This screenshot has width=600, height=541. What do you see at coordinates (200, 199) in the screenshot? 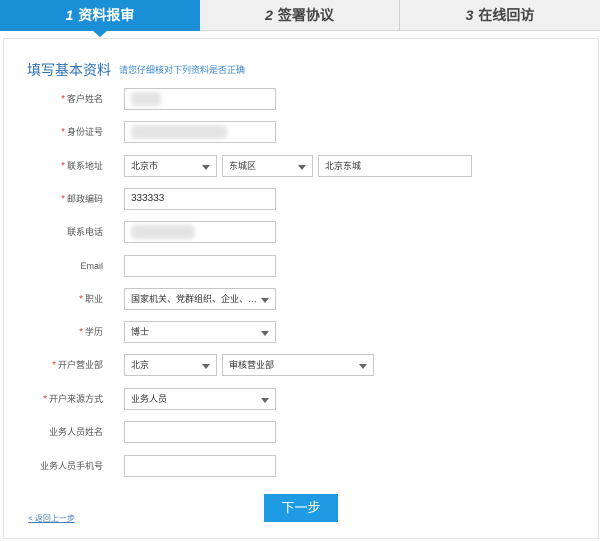
I see `postcode-input: 333333` at bounding box center [200, 199].